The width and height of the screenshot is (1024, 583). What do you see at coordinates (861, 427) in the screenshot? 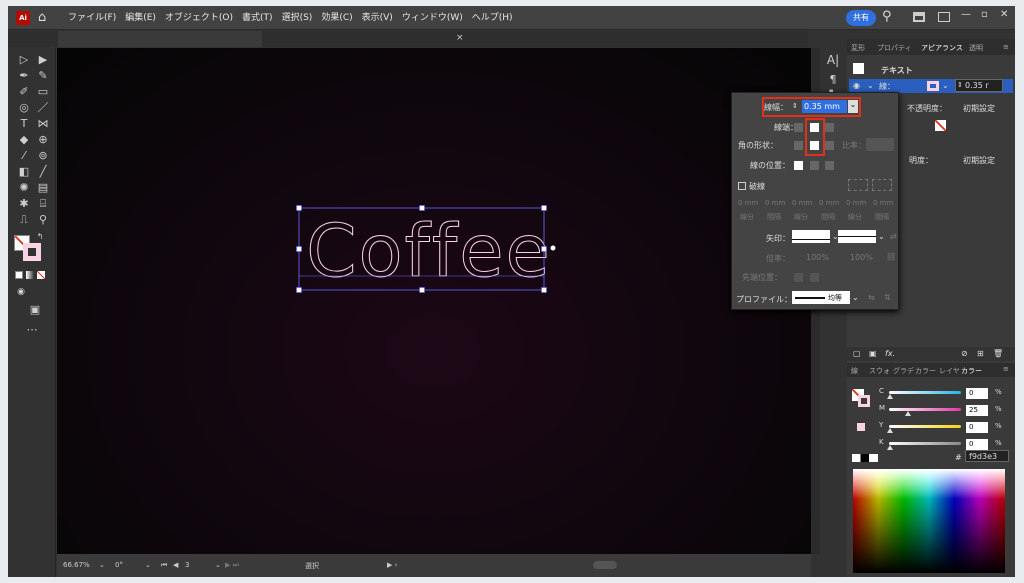
I see `cmyk-fallback-icon` at bounding box center [861, 427].